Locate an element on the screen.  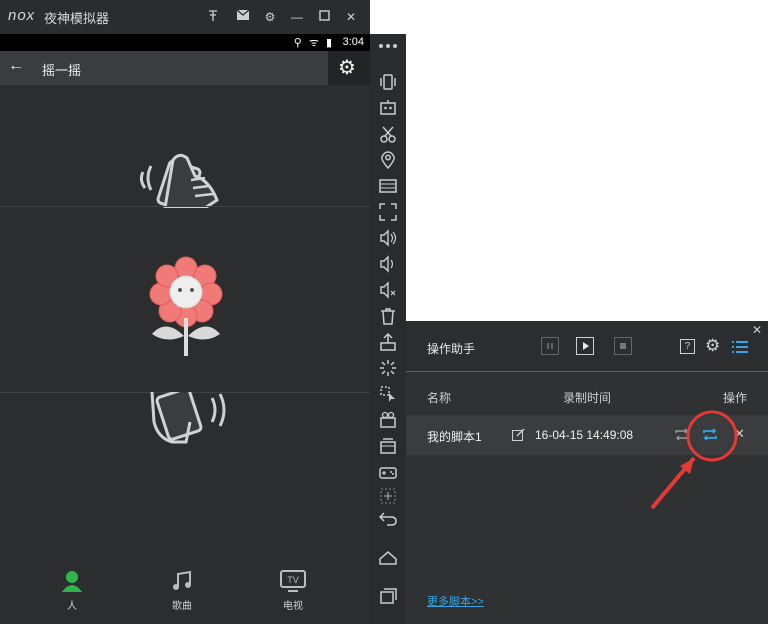
edit-icon is located at coordinates (518, 434).